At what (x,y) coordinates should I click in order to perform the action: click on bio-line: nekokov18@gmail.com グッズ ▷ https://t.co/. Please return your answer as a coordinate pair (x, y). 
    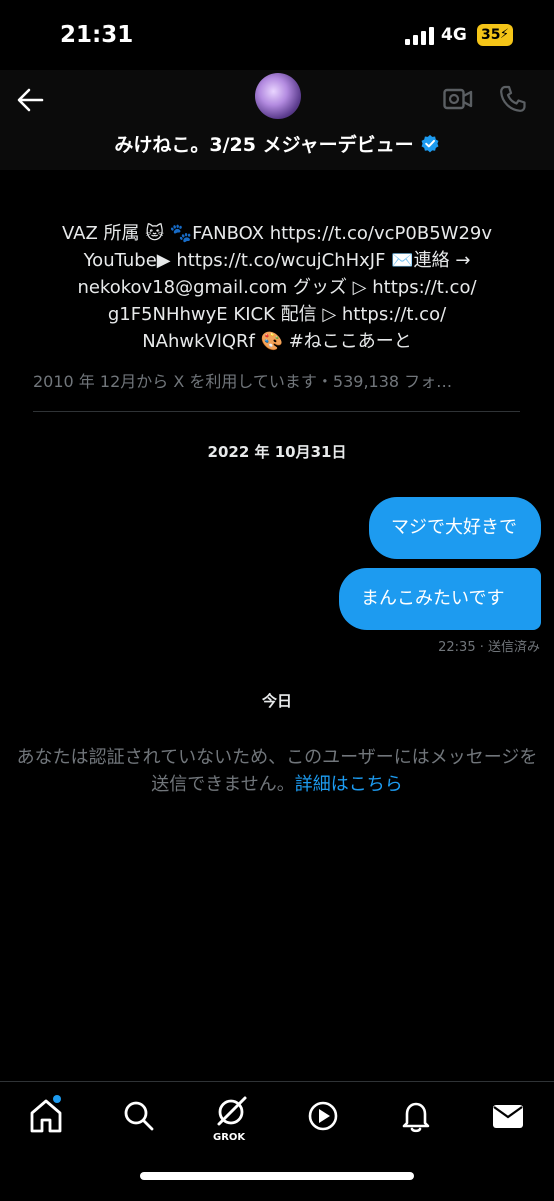
    Looking at the image, I should click on (277, 287).